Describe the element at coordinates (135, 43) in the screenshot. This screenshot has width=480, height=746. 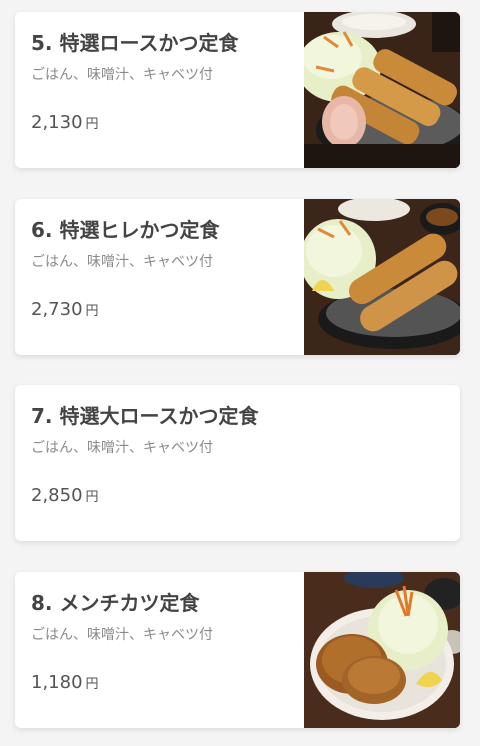
I see `menu-item-title: 5. 特選ロースかつ定食` at that location.